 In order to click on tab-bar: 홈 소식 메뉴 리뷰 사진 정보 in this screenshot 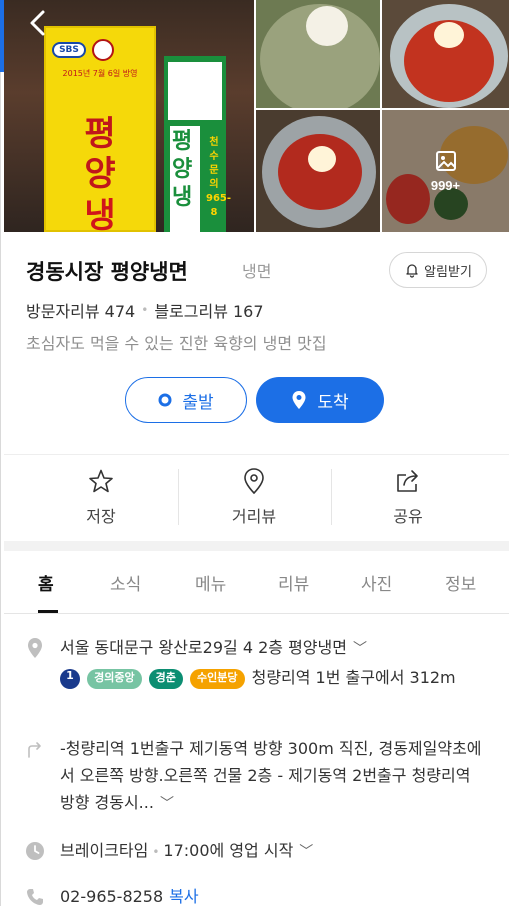, I will do `click(256, 585)`.